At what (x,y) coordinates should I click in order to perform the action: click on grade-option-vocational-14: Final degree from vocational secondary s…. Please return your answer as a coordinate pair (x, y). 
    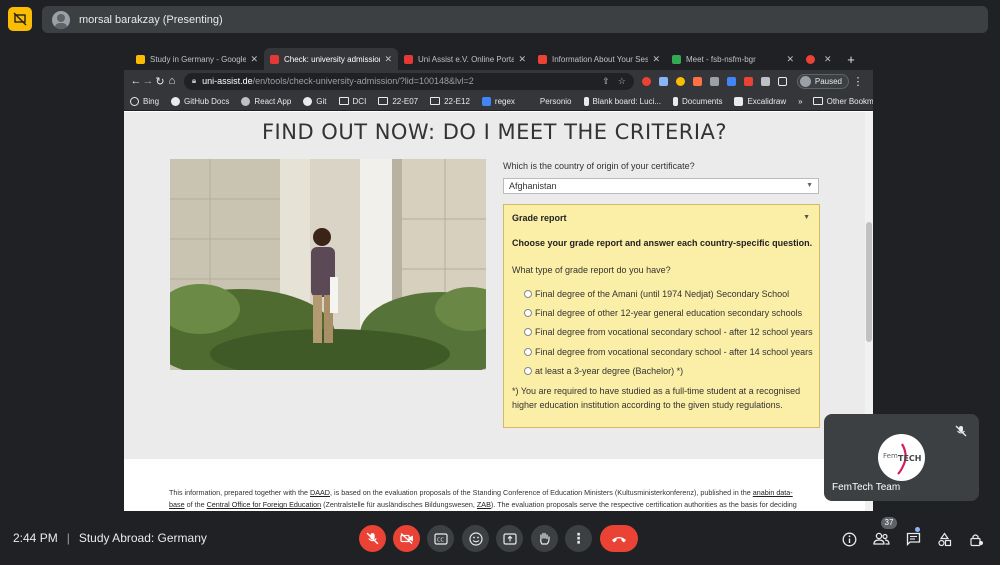
    Looking at the image, I should click on (668, 352).